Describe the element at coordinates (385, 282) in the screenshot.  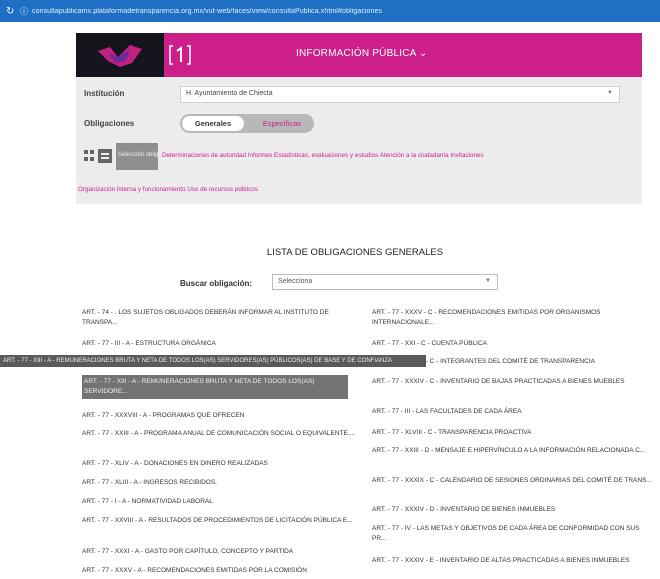
I see `search-obligation-select: Selecciona ▼` at that location.